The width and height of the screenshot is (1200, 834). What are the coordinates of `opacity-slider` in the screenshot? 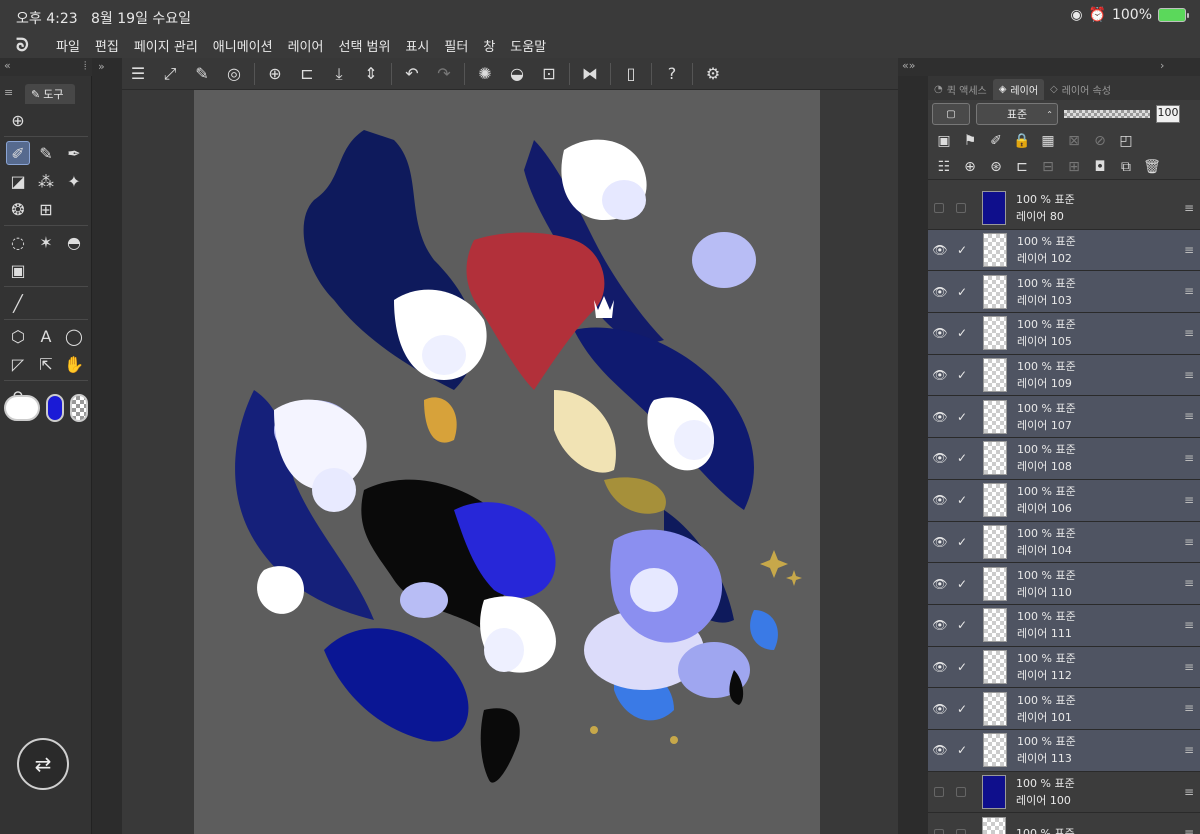 It's located at (1107, 114).